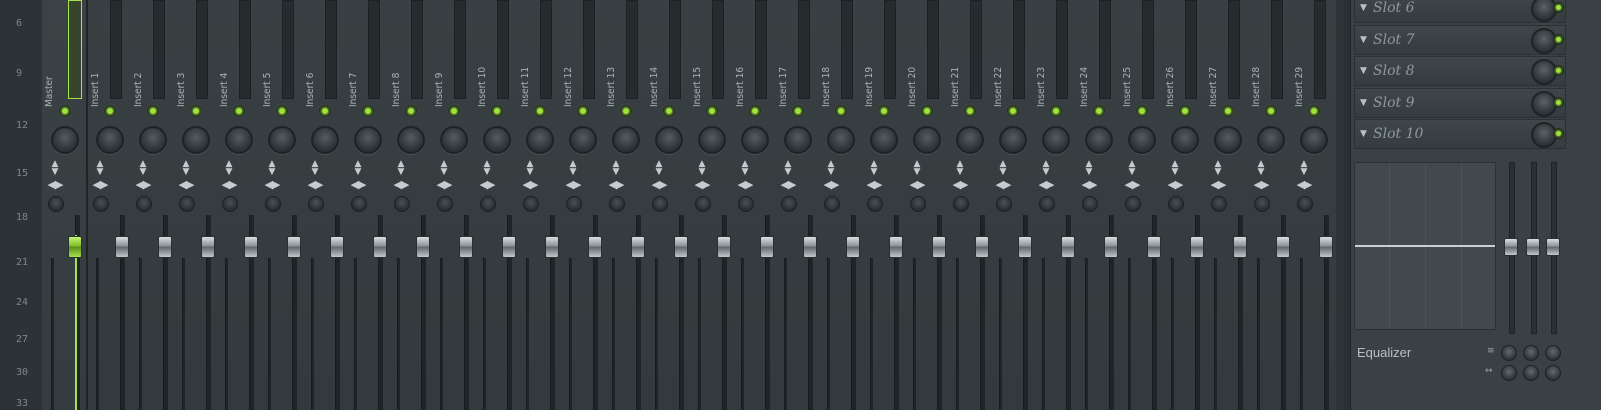  Describe the element at coordinates (96, 53) in the screenshot. I see `track-name-box: Insert 1` at that location.